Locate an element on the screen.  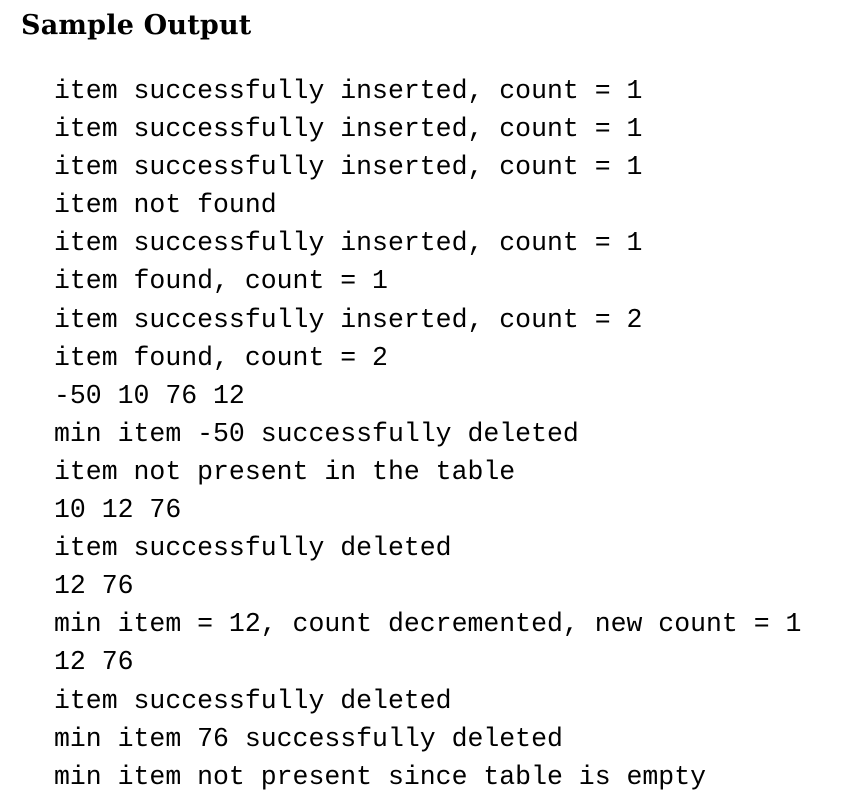
output-line: item found, count = 1 is located at coordinates (221, 281).